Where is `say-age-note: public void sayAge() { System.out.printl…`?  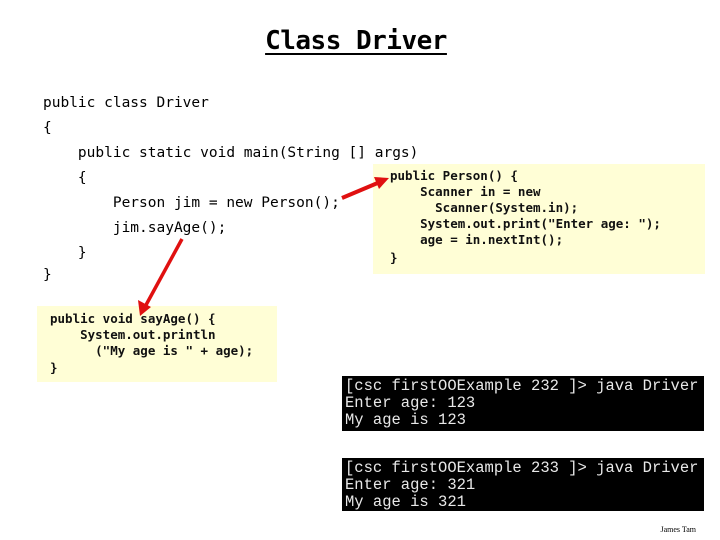 say-age-note: public void sayAge() { System.out.printl… is located at coordinates (157, 344).